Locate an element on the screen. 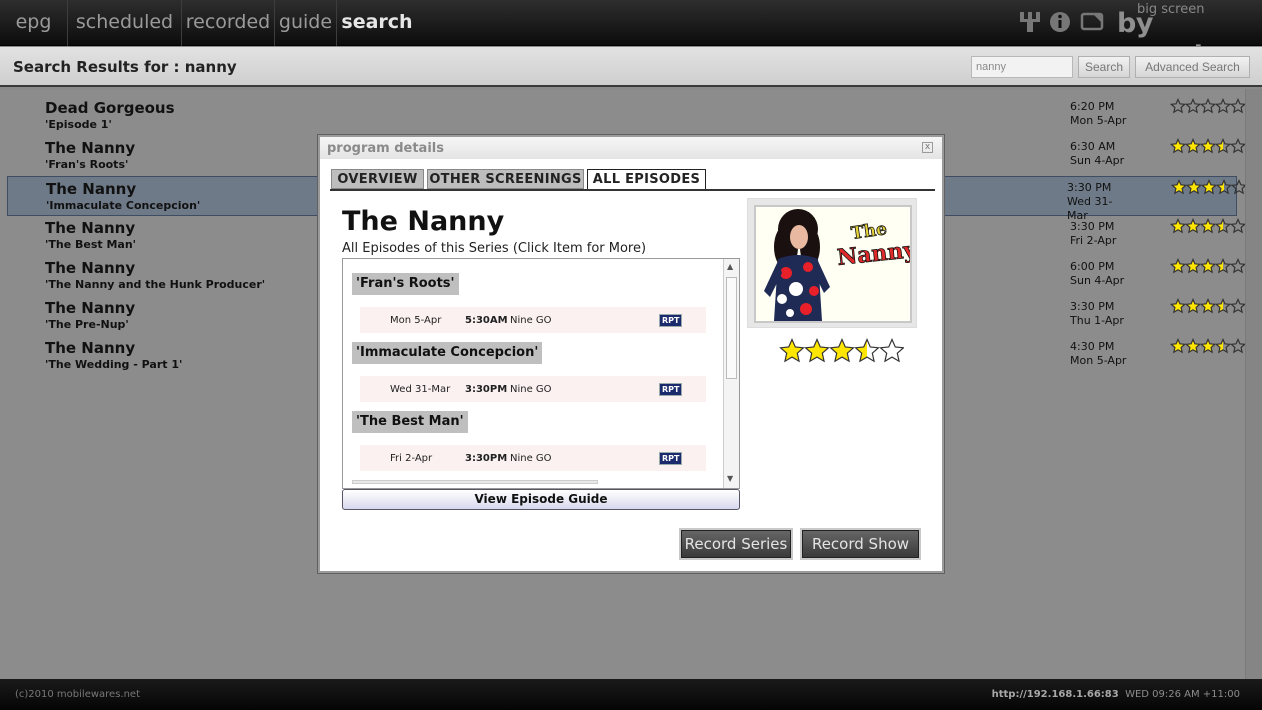  record-show-button: Record Show is located at coordinates (860, 544).